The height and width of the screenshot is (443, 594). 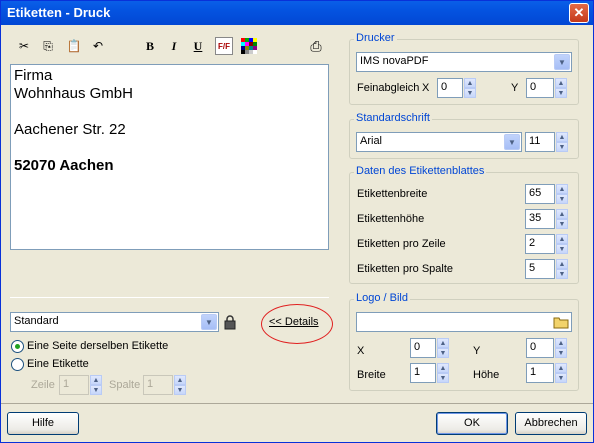 What do you see at coordinates (535, 218) in the screenshot?
I see `sheet-value-height: 35` at bounding box center [535, 218].